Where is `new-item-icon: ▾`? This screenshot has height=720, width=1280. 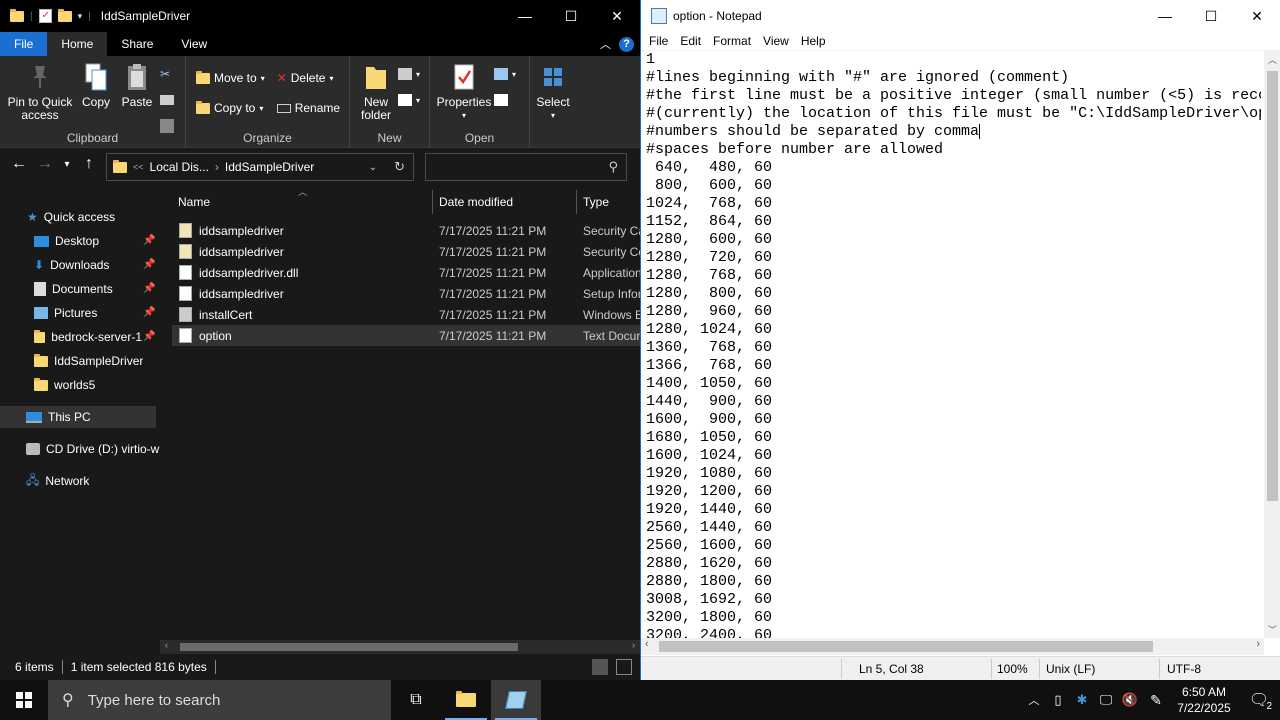
new-item-icon: ▾ is located at coordinates (409, 74).